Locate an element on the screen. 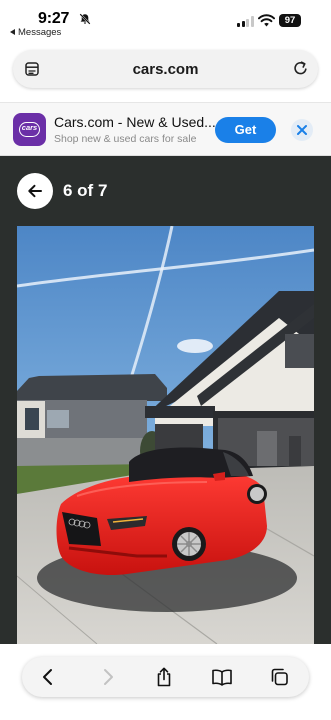 Image resolution: width=331 pixels, height=720 pixels. close-icon is located at coordinates (302, 130).